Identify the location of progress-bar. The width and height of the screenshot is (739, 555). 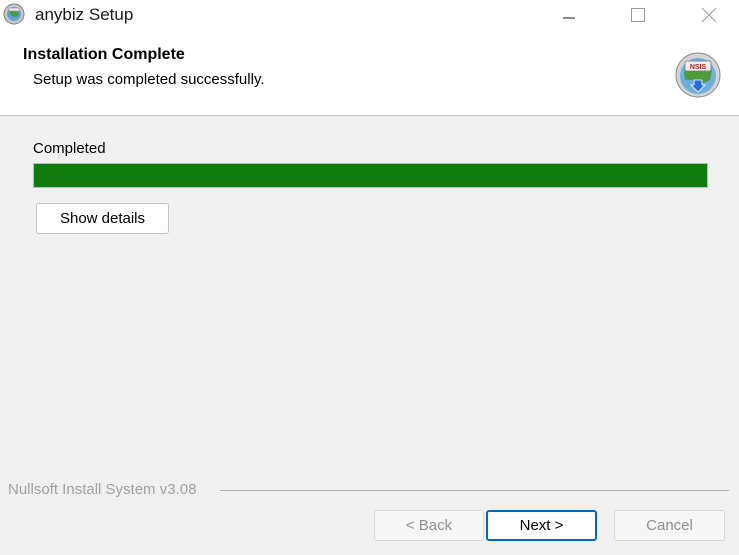
(370, 175).